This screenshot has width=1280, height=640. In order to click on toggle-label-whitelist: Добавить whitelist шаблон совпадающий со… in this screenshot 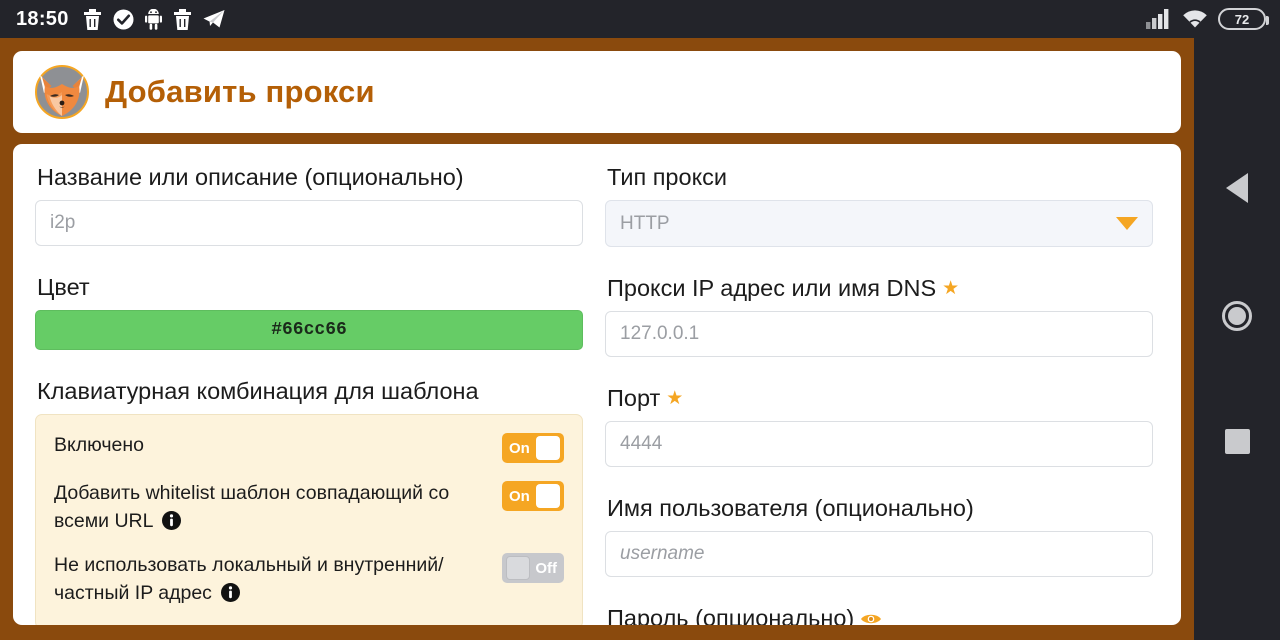, I will do `click(271, 507)`.